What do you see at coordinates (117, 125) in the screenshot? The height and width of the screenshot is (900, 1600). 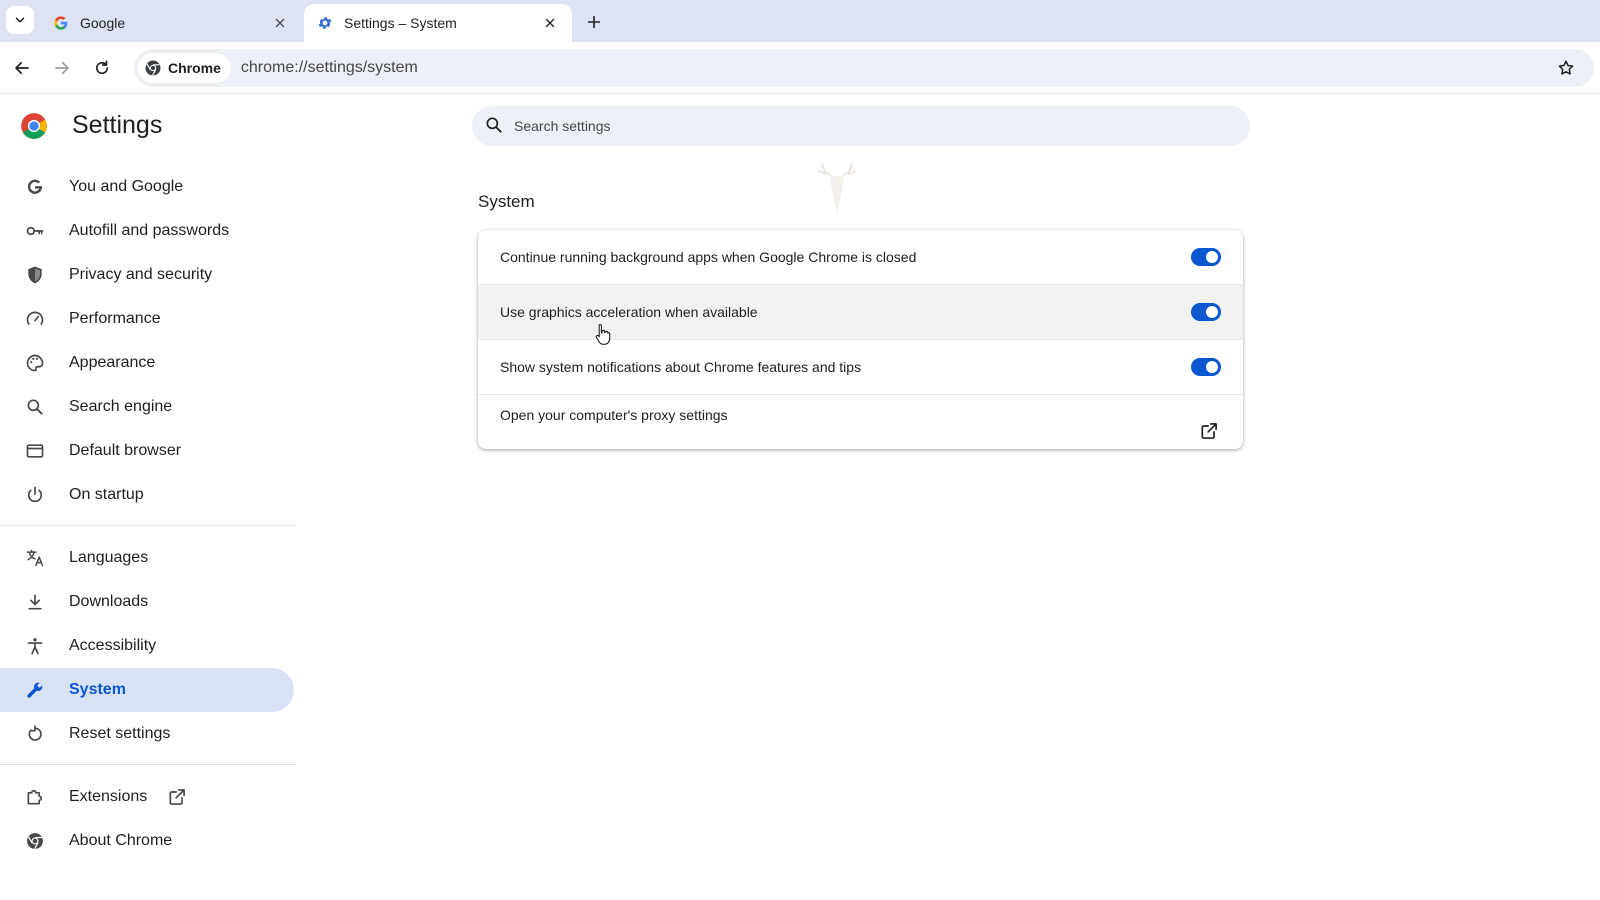 I see `page-title: Settings` at bounding box center [117, 125].